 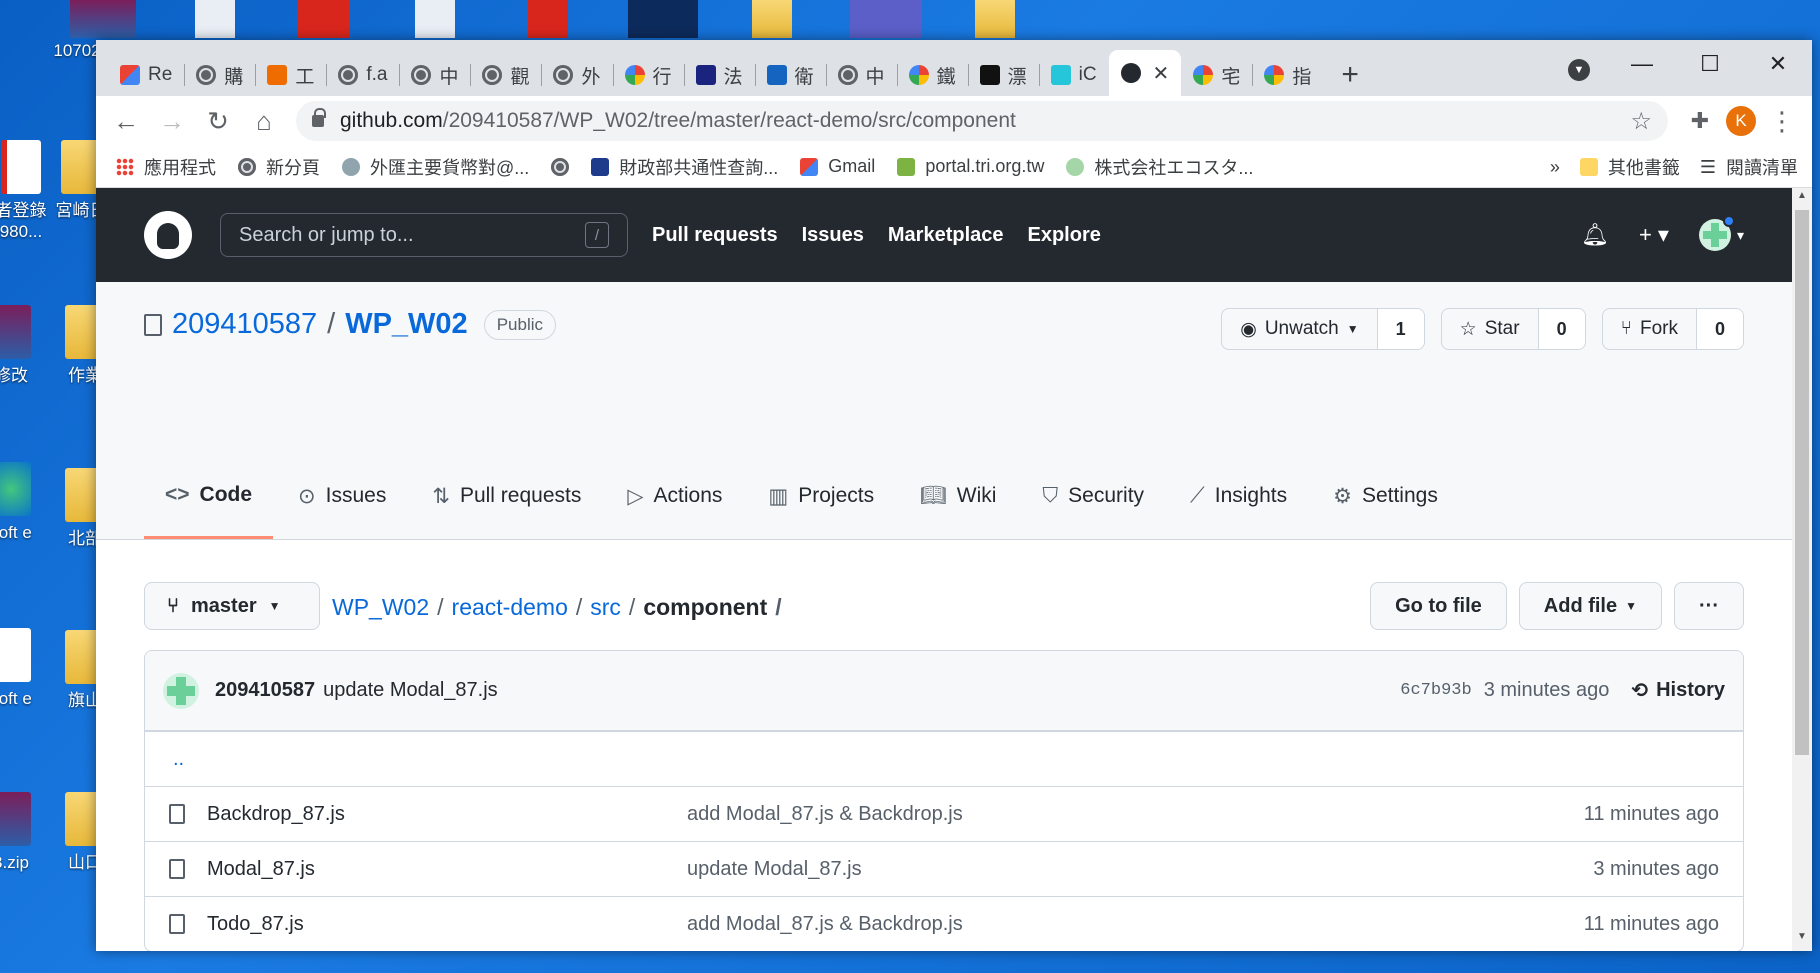 What do you see at coordinates (505, 75) in the screenshot?
I see `browser-tab: 觀` at bounding box center [505, 75].